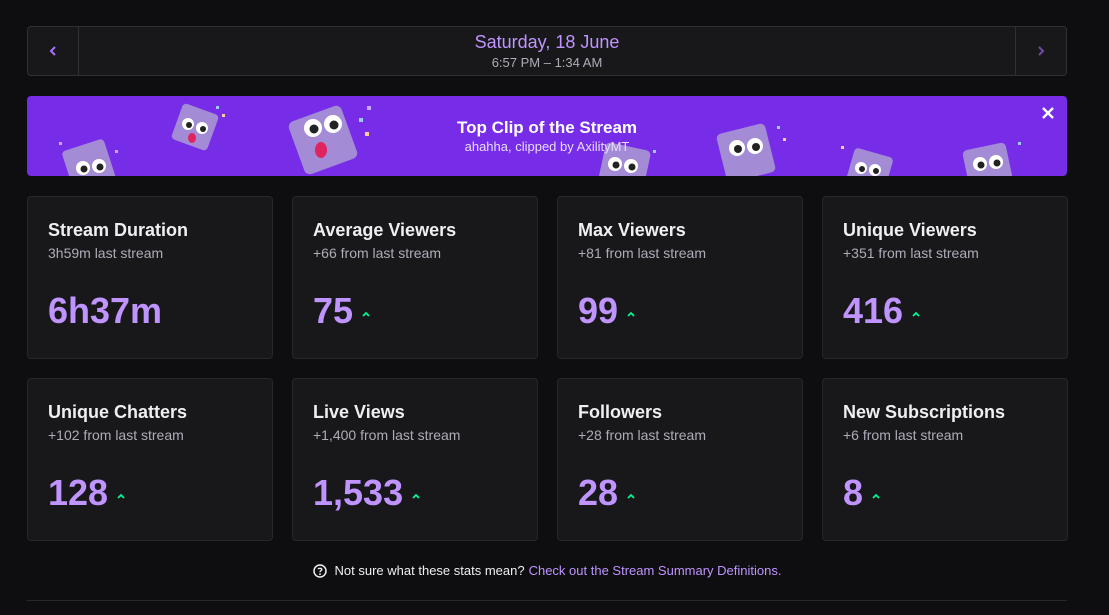 The height and width of the screenshot is (615, 1109). Describe the element at coordinates (642, 435) in the screenshot. I see `stat-comparison: +28 from last stream` at that location.